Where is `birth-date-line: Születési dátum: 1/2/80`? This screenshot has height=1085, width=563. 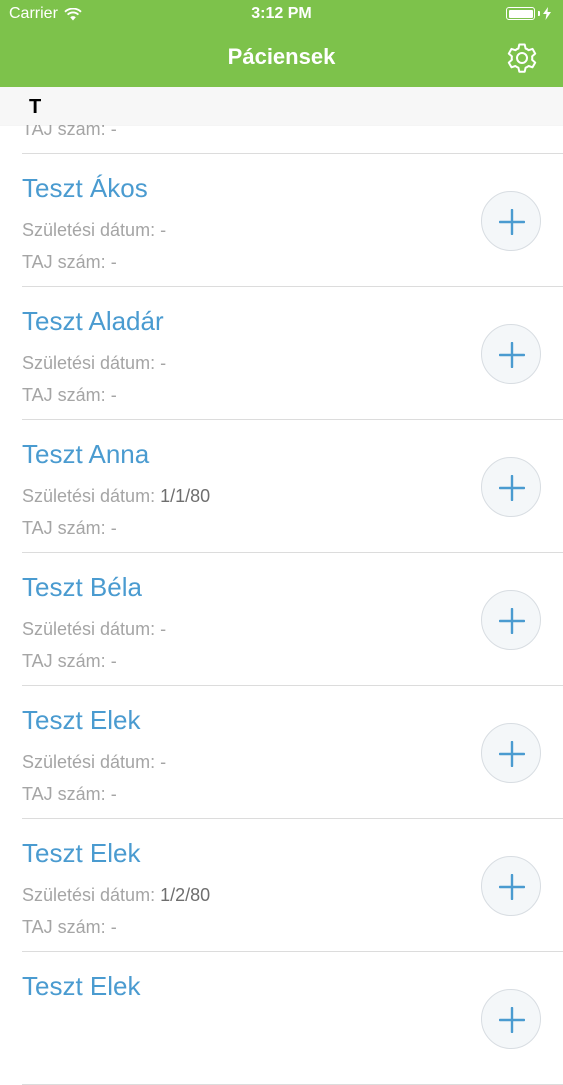 birth-date-line: Születési dátum: 1/2/80 is located at coordinates (116, 895).